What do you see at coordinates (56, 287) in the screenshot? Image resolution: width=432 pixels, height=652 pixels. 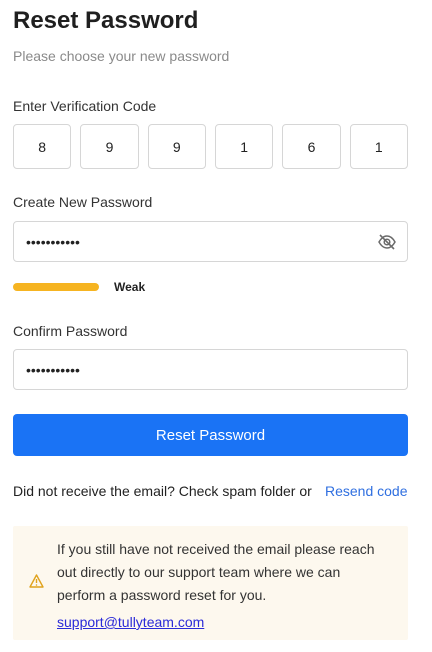 I see `password-strength-bar` at bounding box center [56, 287].